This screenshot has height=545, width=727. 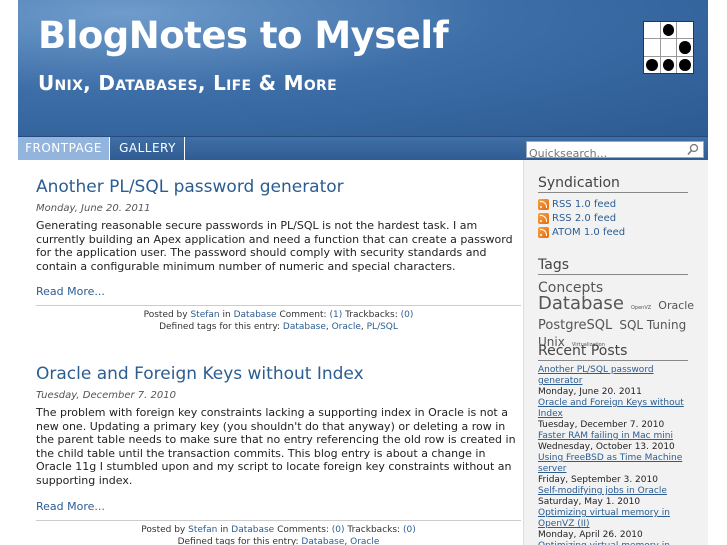 What do you see at coordinates (581, 303) in the screenshot?
I see `tag-cloud-link: Database` at bounding box center [581, 303].